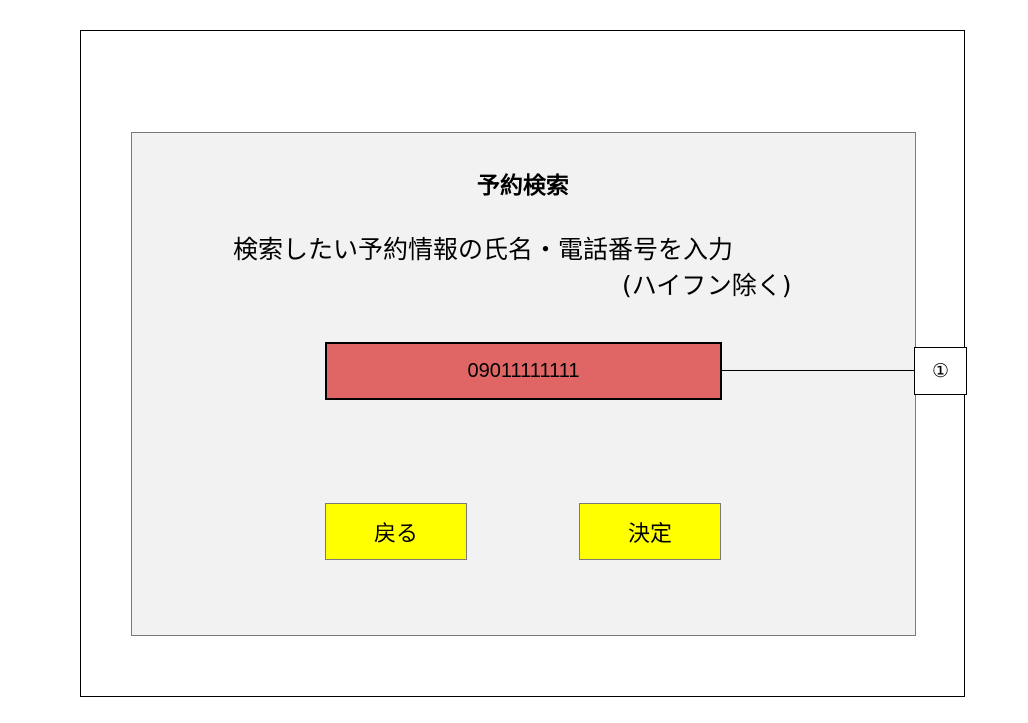 The width and height of the screenshot is (1028, 723). I want to click on annotation-marker: ①, so click(940, 371).